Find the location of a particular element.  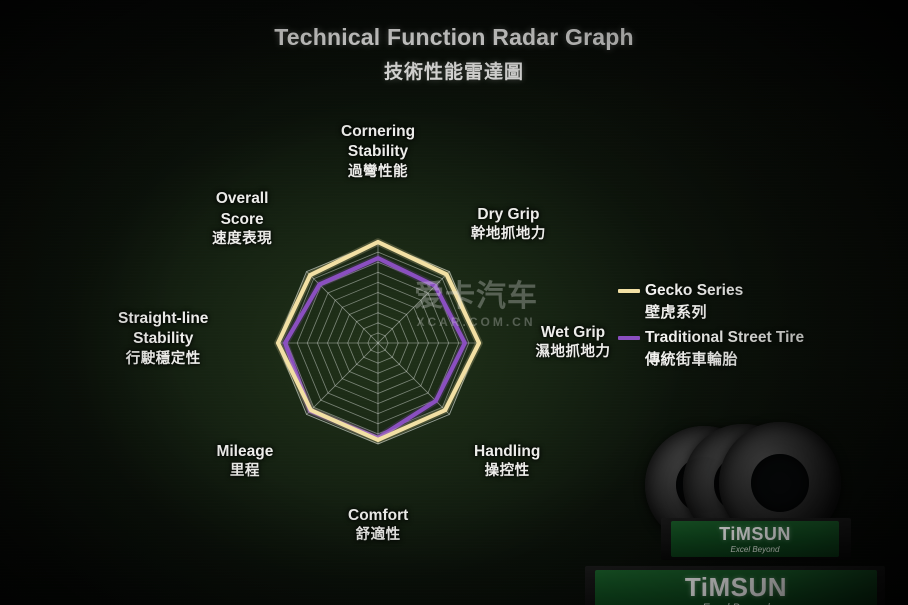

legend-item: Traditional Street Tire is located at coordinates (743, 338).